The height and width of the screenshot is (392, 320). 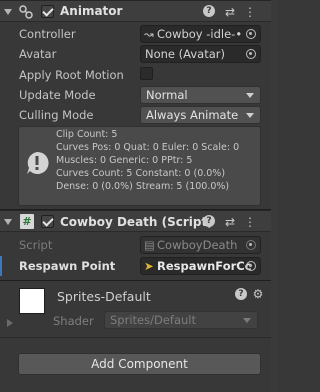 What do you see at coordinates (73, 321) in the screenshot?
I see `shader-label: Shader` at bounding box center [73, 321].